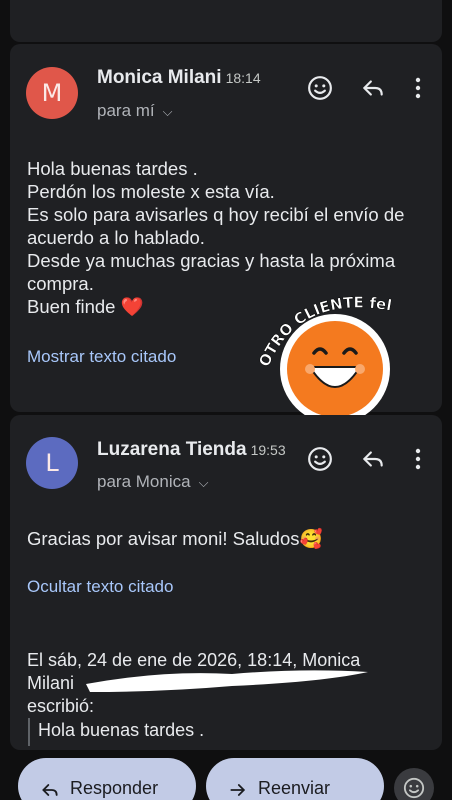 This screenshot has width=452, height=800. What do you see at coordinates (227, 681) in the screenshot?
I see `redaction-mark` at bounding box center [227, 681].